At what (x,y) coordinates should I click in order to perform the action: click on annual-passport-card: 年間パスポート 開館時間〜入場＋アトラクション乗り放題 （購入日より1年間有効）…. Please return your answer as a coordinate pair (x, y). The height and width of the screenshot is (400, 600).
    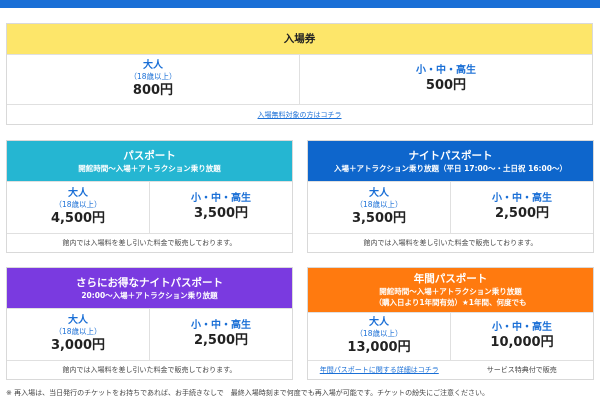
    Looking at the image, I should click on (450, 323).